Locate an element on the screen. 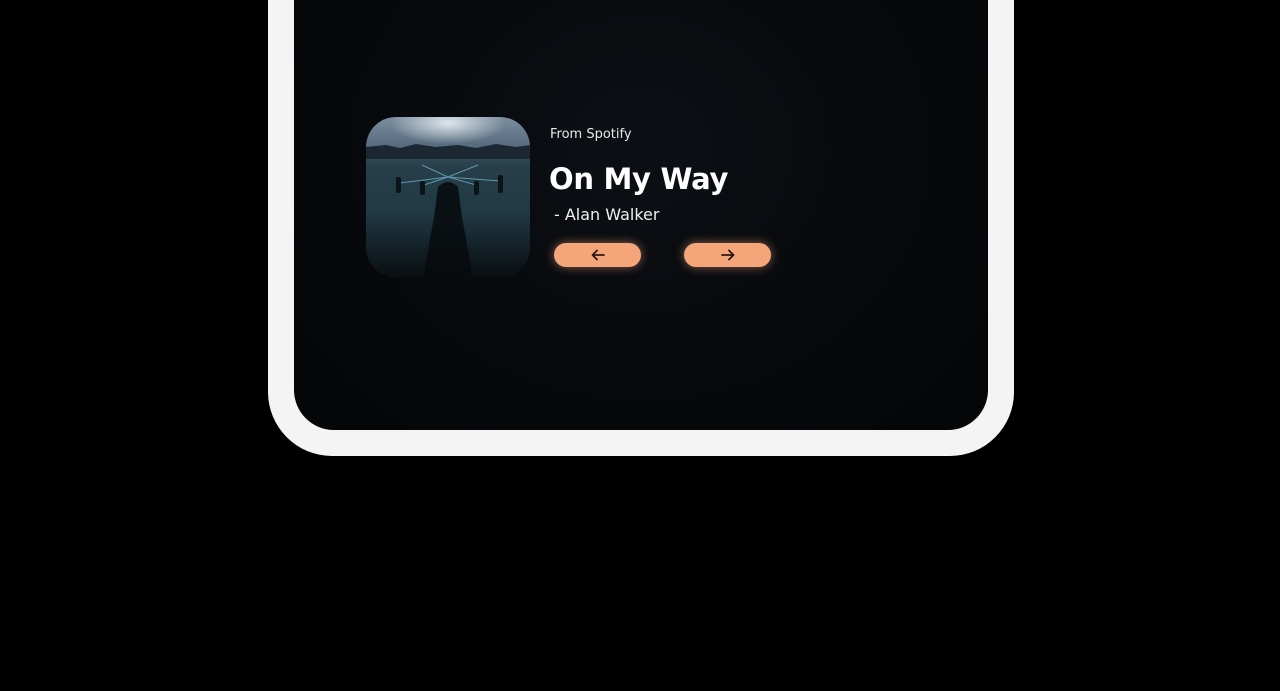 The height and width of the screenshot is (691, 1280). track-title: On My Way is located at coordinates (639, 179).